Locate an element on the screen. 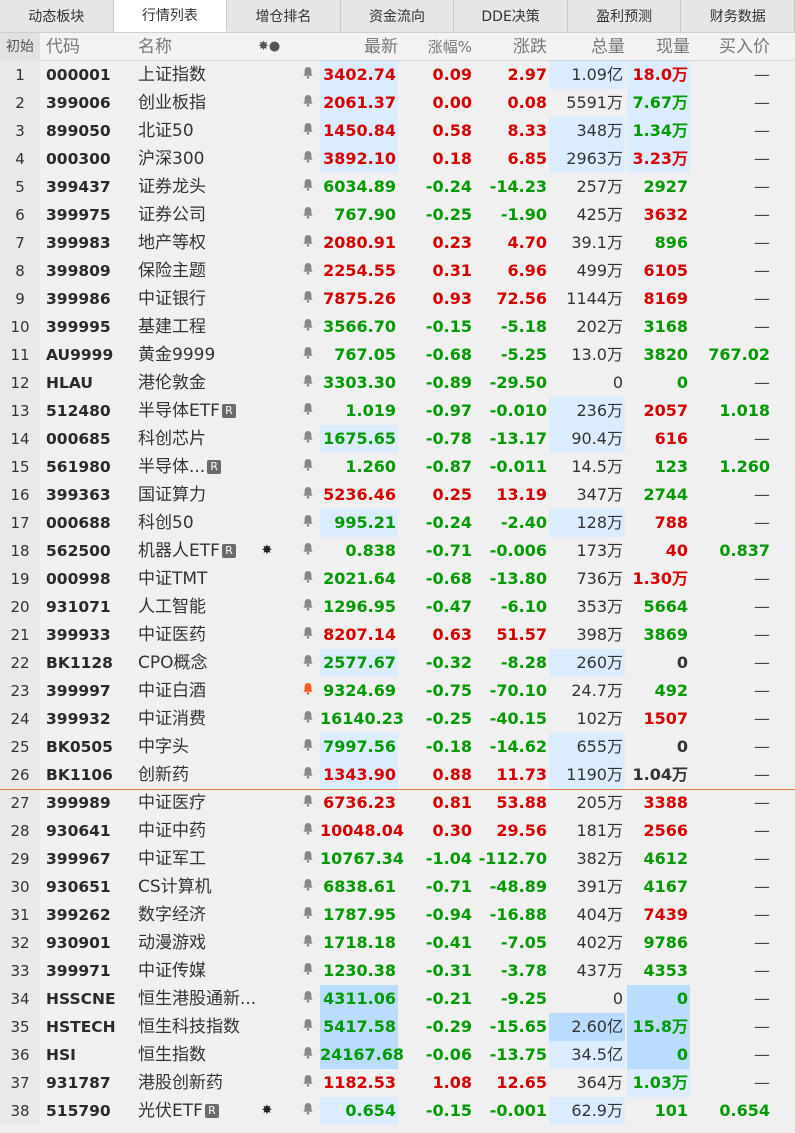  table-row: 23 399997 中证白酒 9324.69 -0.75 -70.10 24.7万 492 — is located at coordinates (397, 691).